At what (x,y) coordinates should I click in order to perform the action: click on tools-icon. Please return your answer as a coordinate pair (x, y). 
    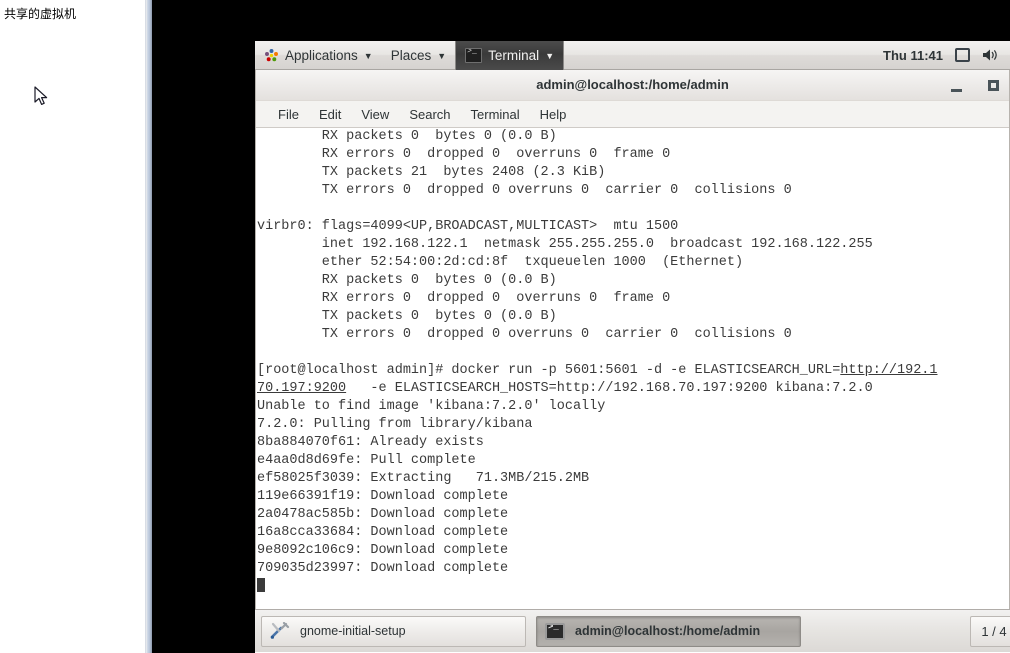
    Looking at the image, I should click on (280, 630).